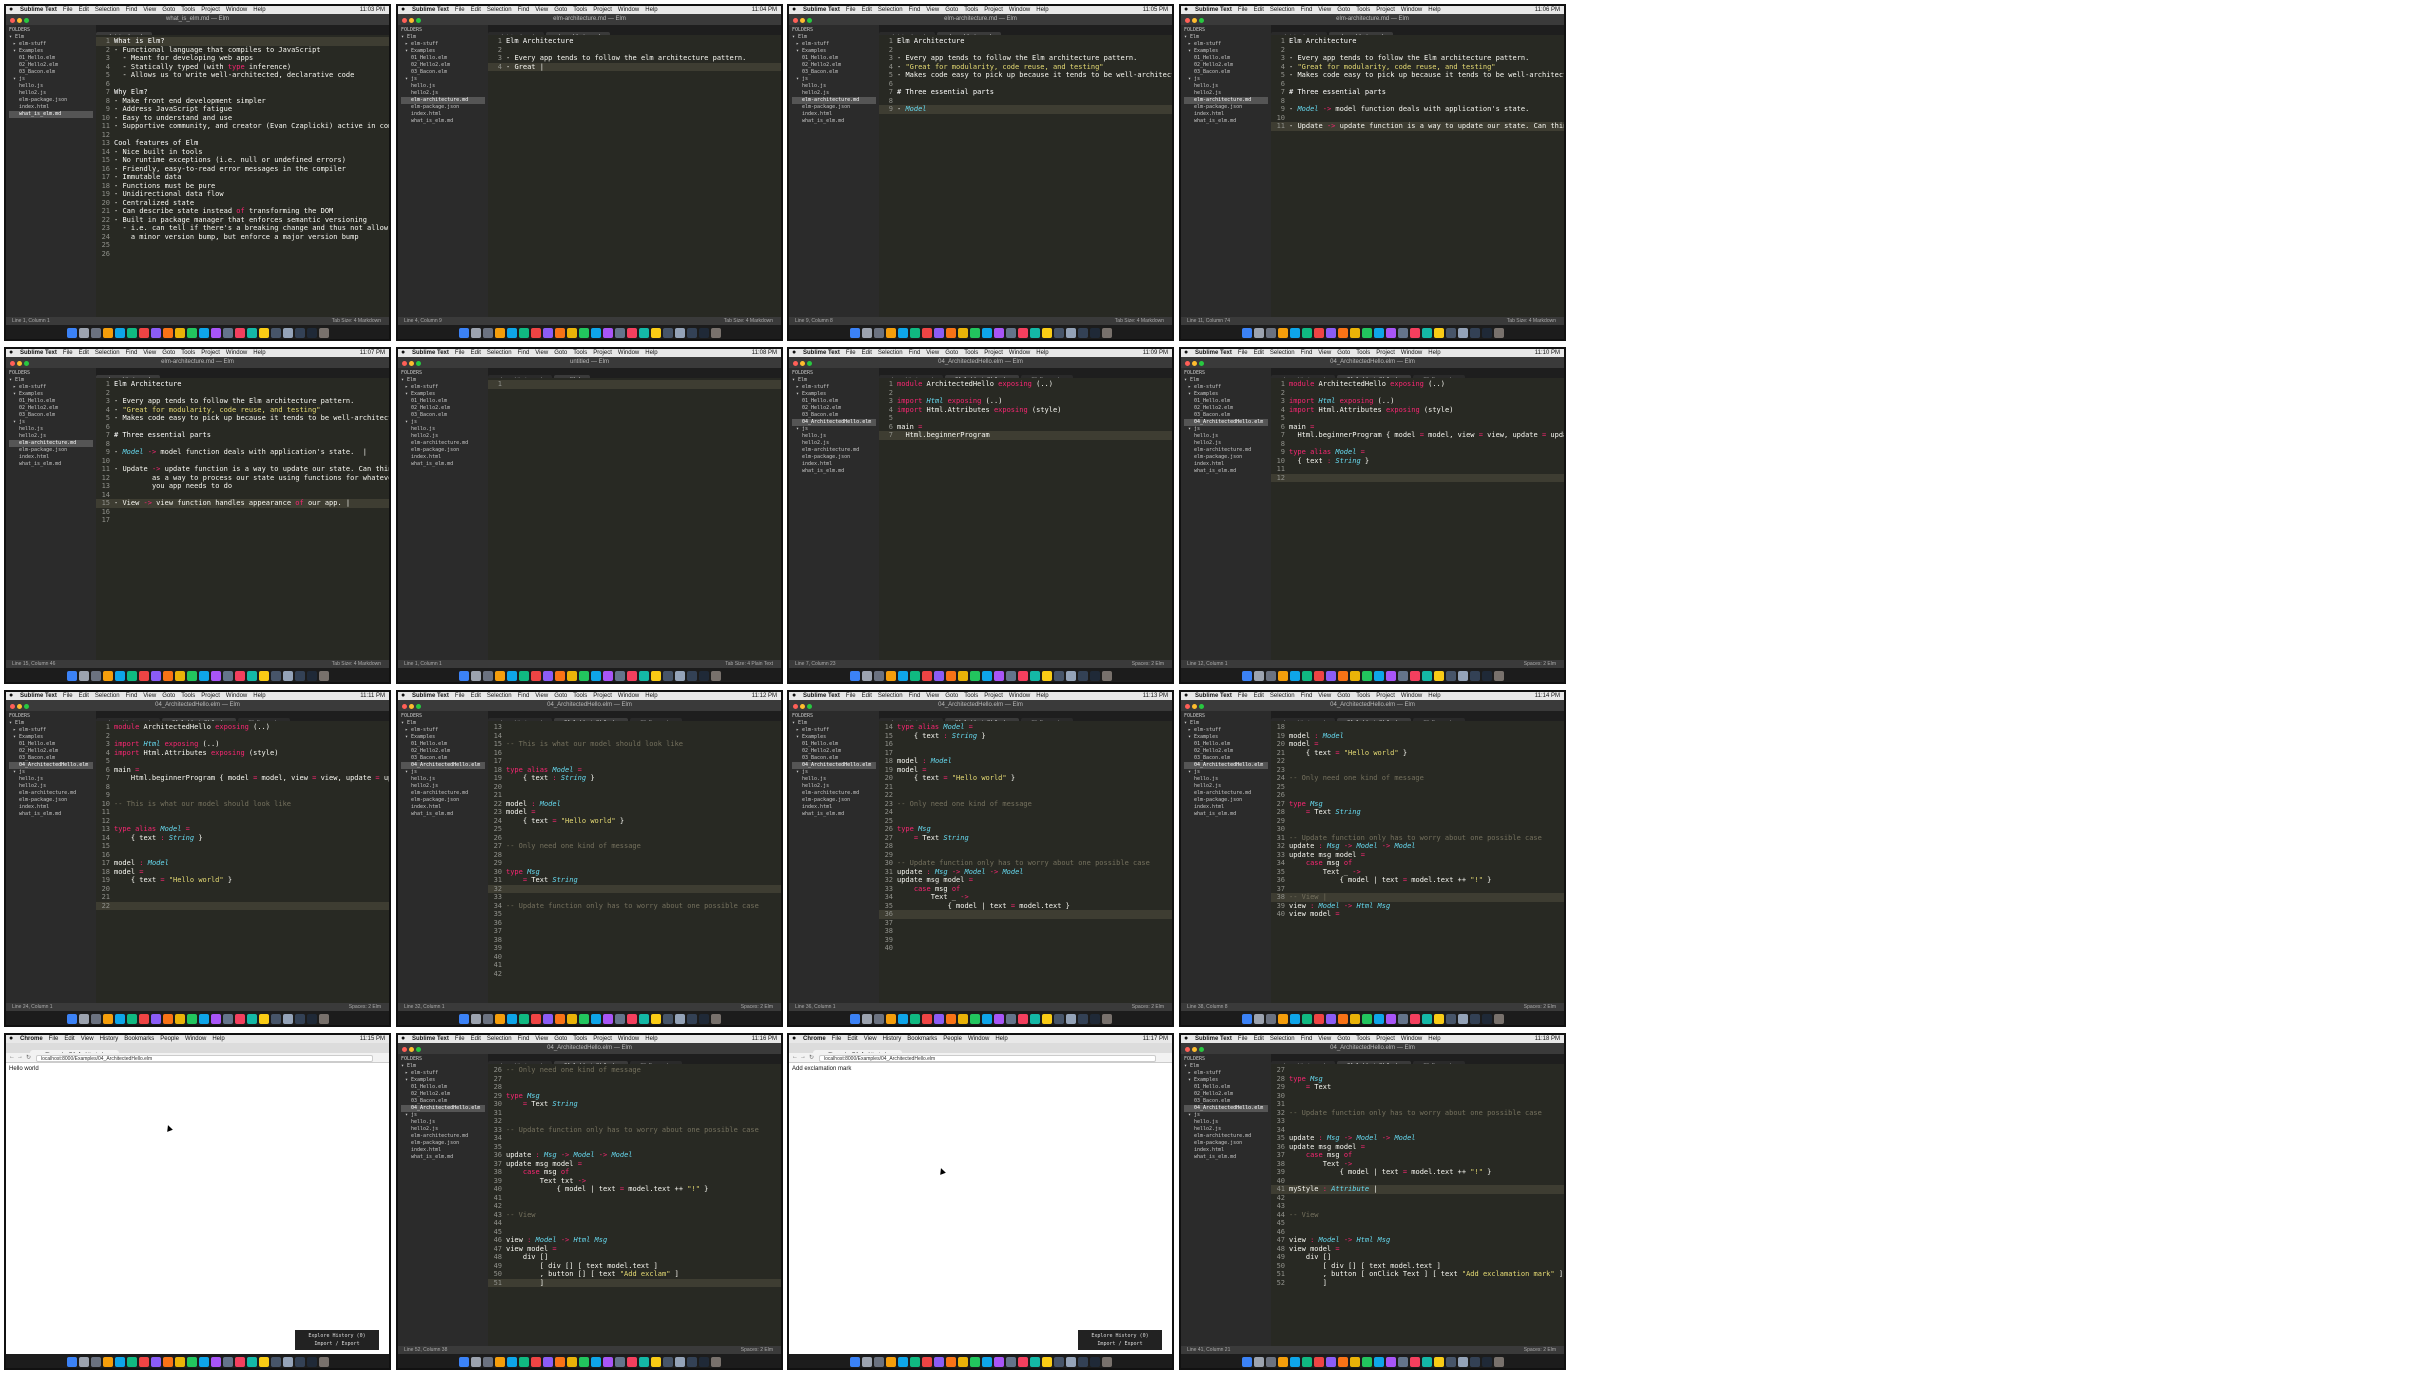 The image size is (2425, 1373). Describe the element at coordinates (1226, 765) in the screenshot. I see `sidebar-file-item: 04_ArchitectedHello.elm` at that location.